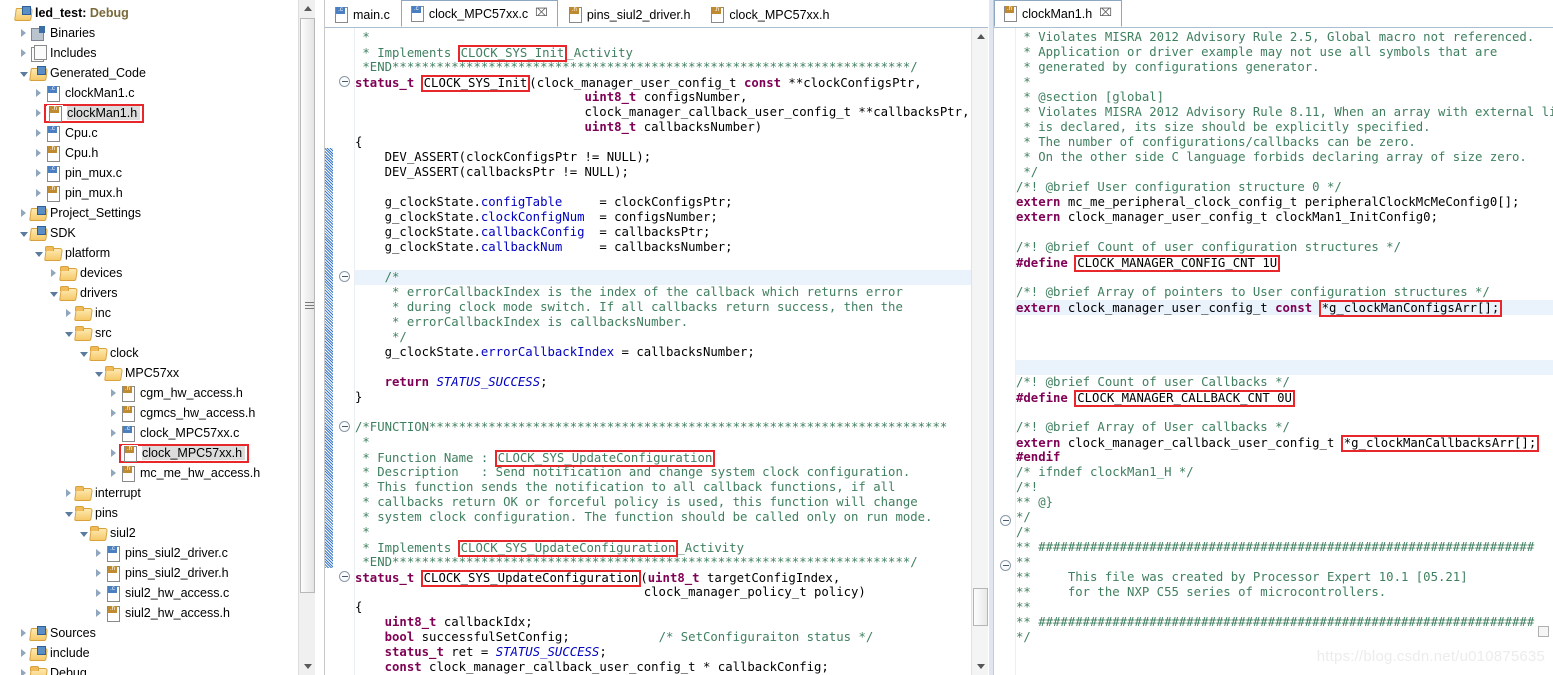 Image resolution: width=1553 pixels, height=675 pixels. I want to click on tree-item-generated-code: Generated_Code, so click(148, 73).